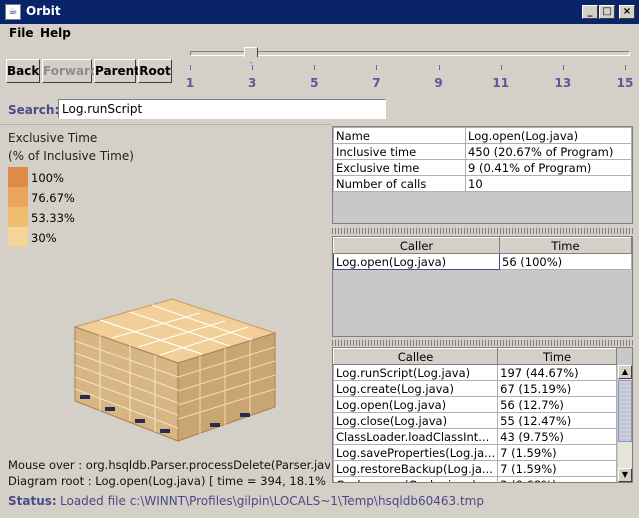 This screenshot has height=518, width=639. What do you see at coordinates (590, 12) in the screenshot?
I see `minimize-button: _` at bounding box center [590, 12].